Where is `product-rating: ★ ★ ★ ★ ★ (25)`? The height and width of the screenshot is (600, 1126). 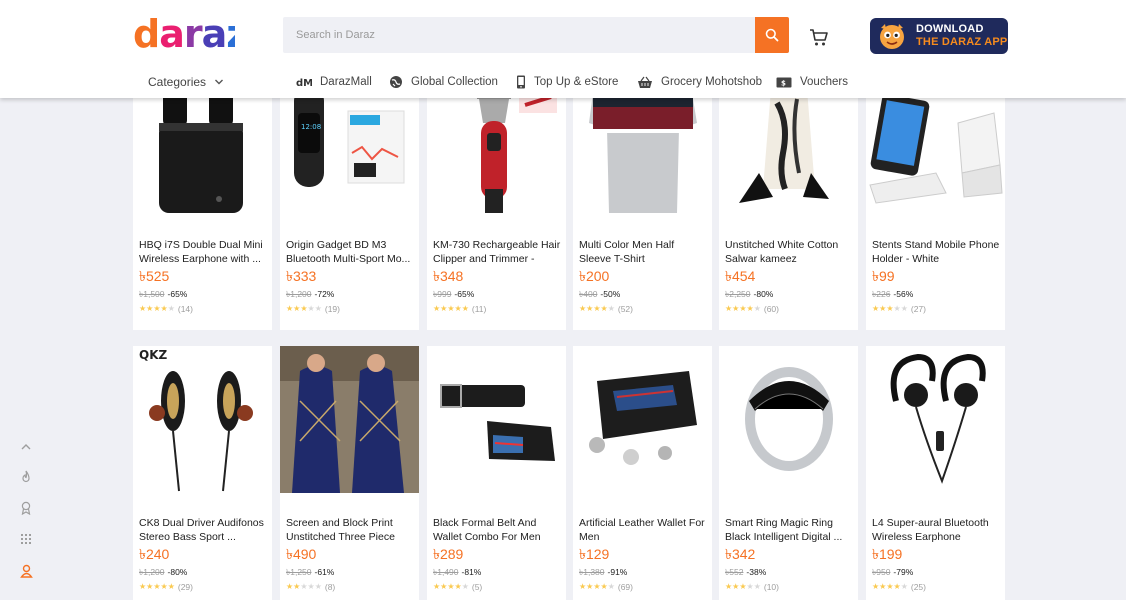
product-rating: ★ ★ ★ ★ ★ (25) is located at coordinates (899, 587).